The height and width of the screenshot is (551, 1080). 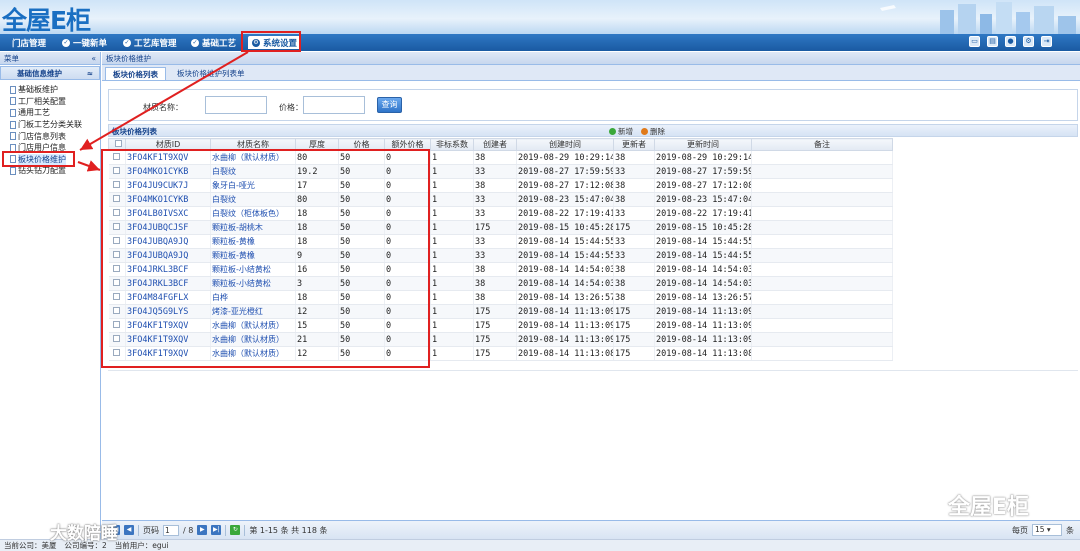 What do you see at coordinates (50, 136) in the screenshot?
I see `sidebar-item-store-list: 门店信息列表` at bounding box center [50, 136].